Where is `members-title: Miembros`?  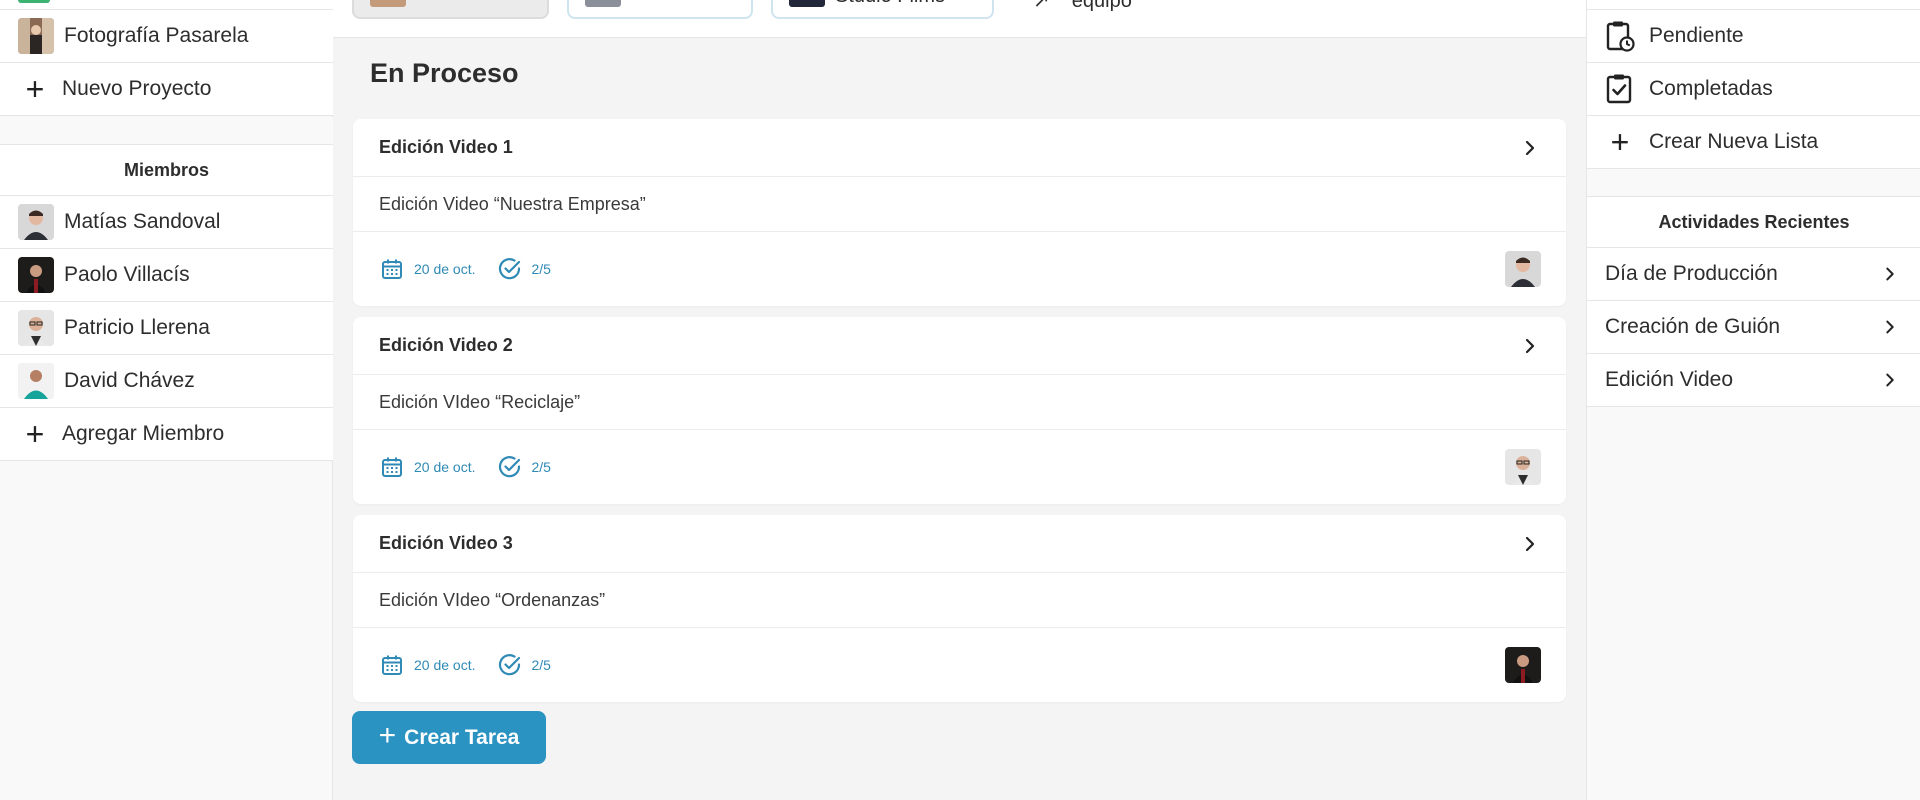
members-title: Miembros is located at coordinates (166, 170).